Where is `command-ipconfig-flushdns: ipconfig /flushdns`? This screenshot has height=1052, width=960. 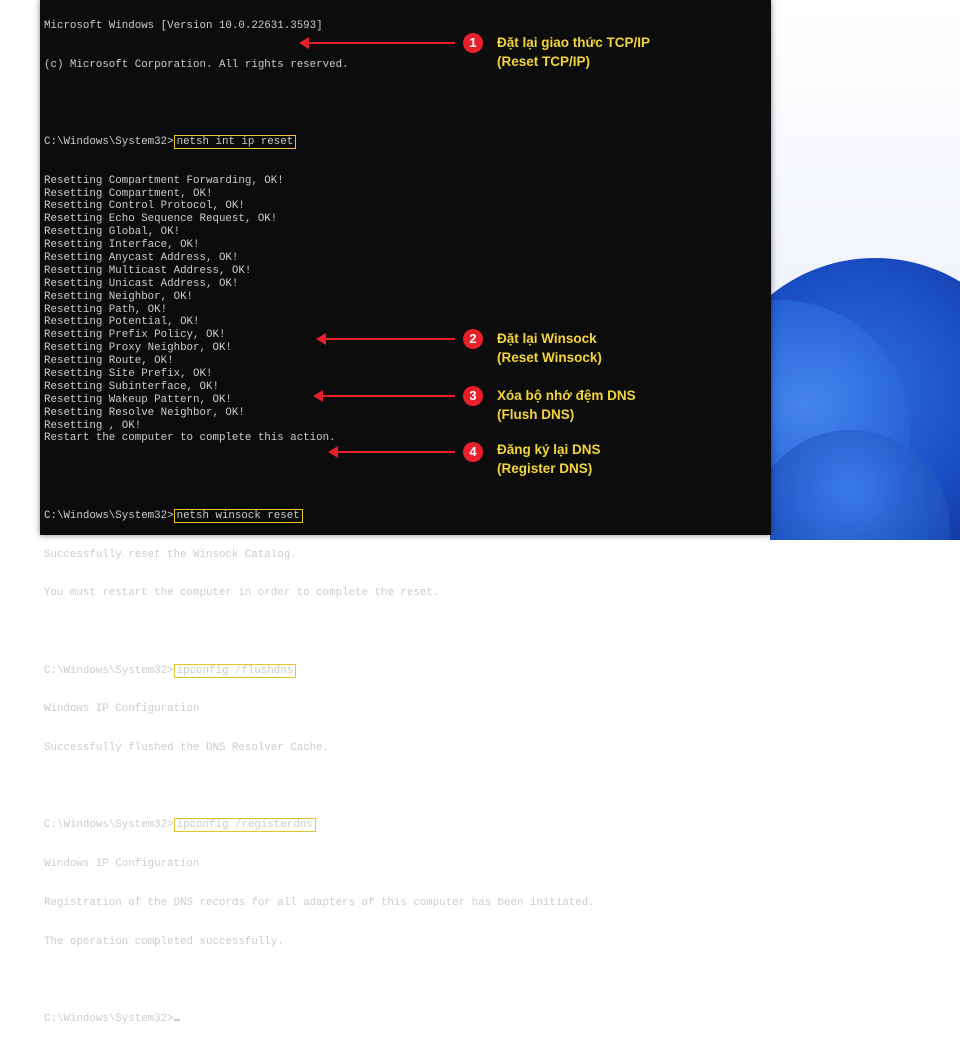 command-ipconfig-flushdns: ipconfig /flushdns is located at coordinates (235, 670).